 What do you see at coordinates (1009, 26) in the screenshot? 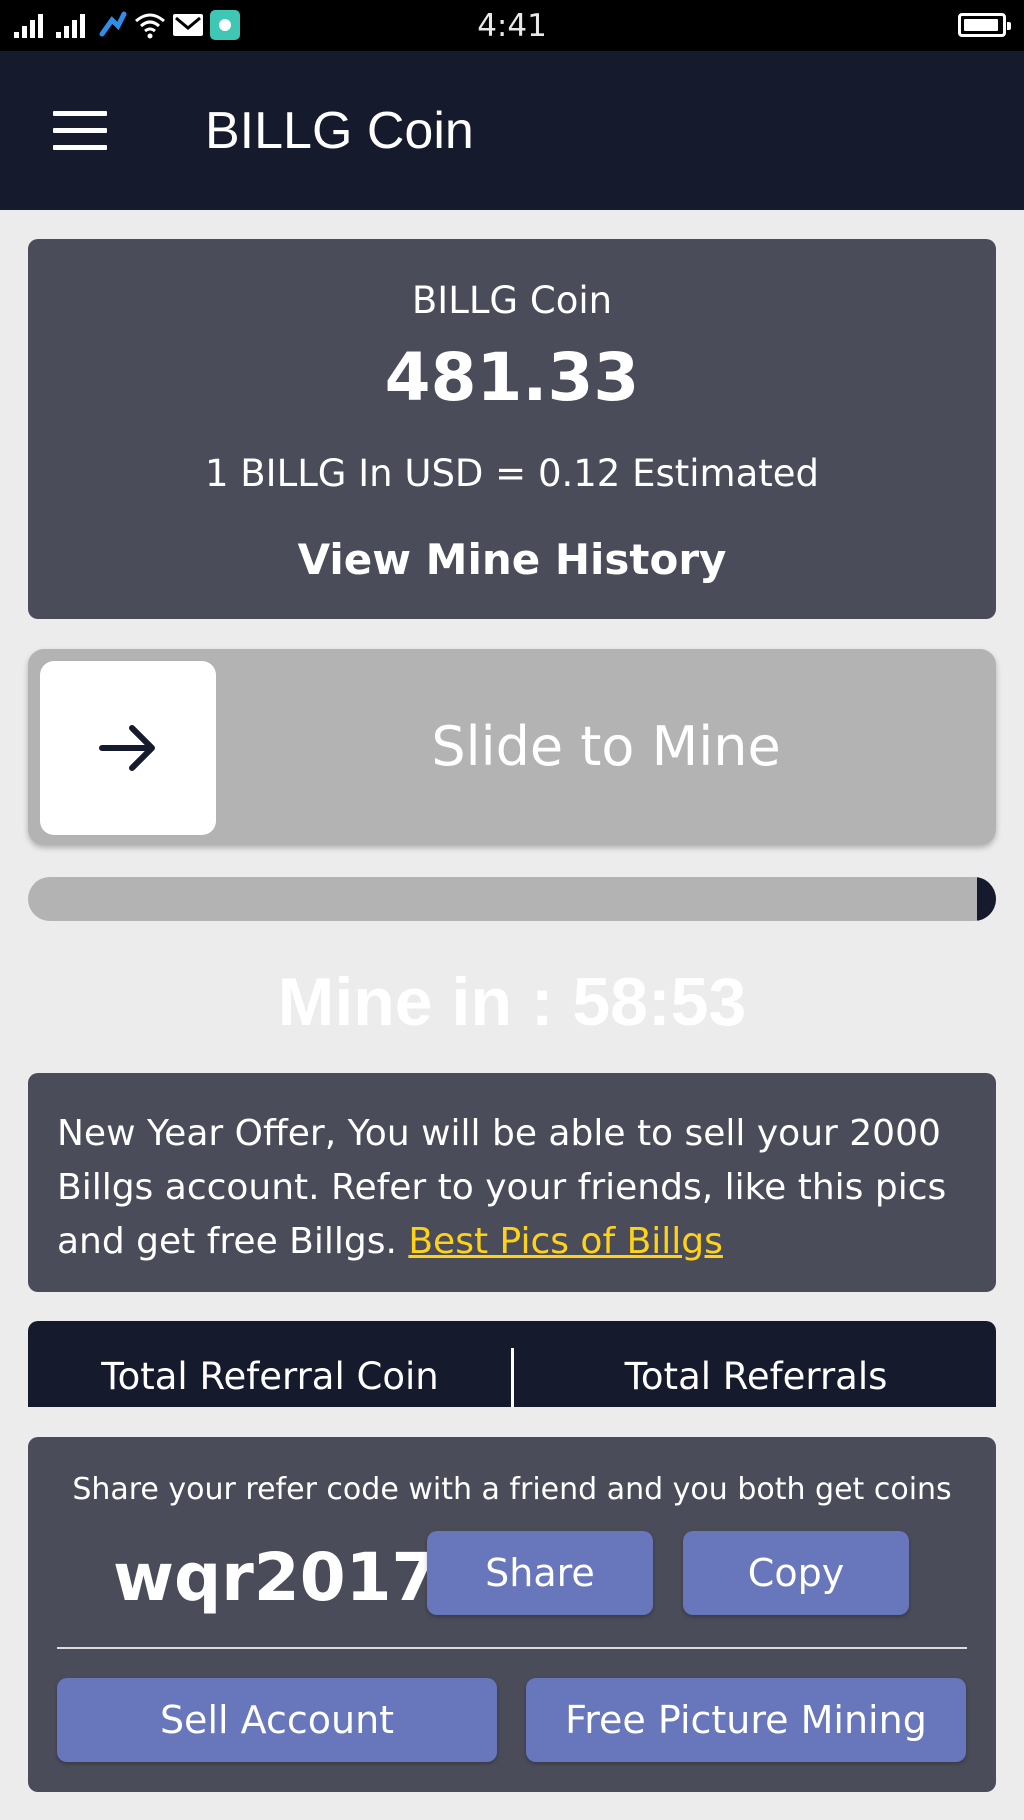
I see `battery-tip` at bounding box center [1009, 26].